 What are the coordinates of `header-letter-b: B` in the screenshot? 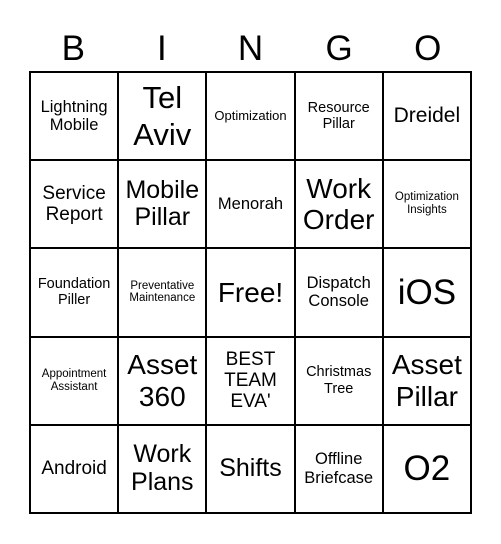 It's located at (73, 48).